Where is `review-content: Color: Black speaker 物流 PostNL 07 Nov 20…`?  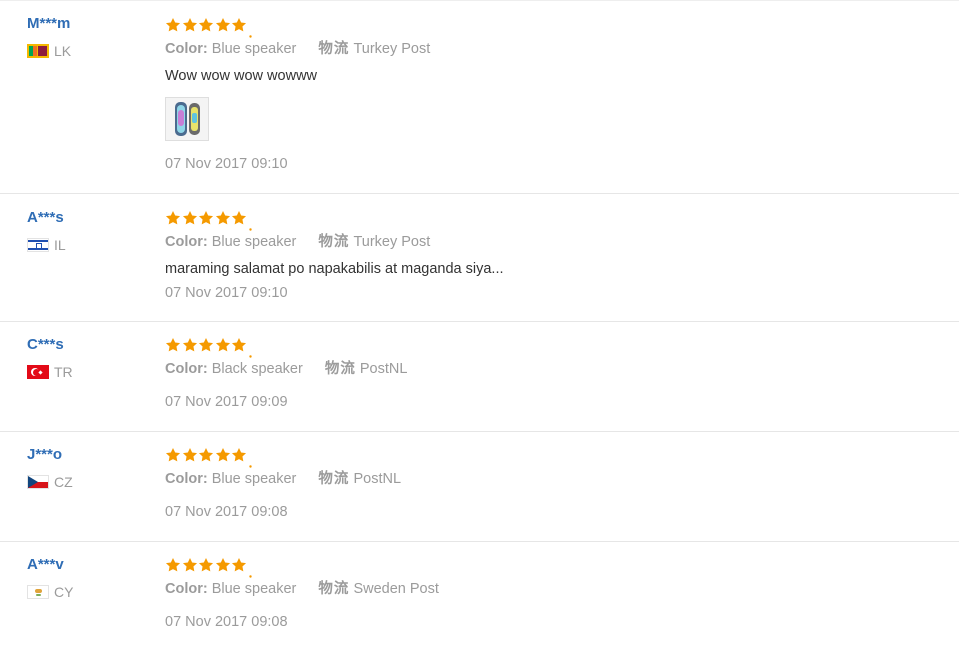 review-content: Color: Black speaker 物流 PostNL 07 Nov 20… is located at coordinates (555, 373).